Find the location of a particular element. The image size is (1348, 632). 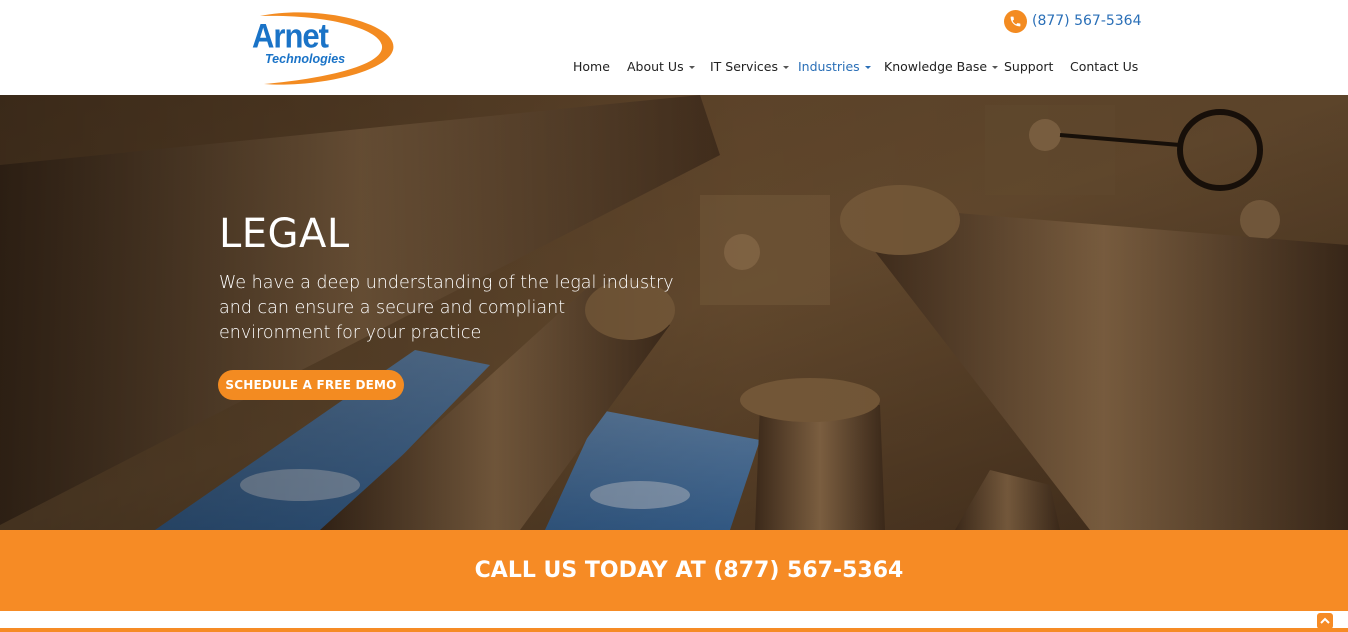

nav-about-us-label: About Us is located at coordinates (655, 66).